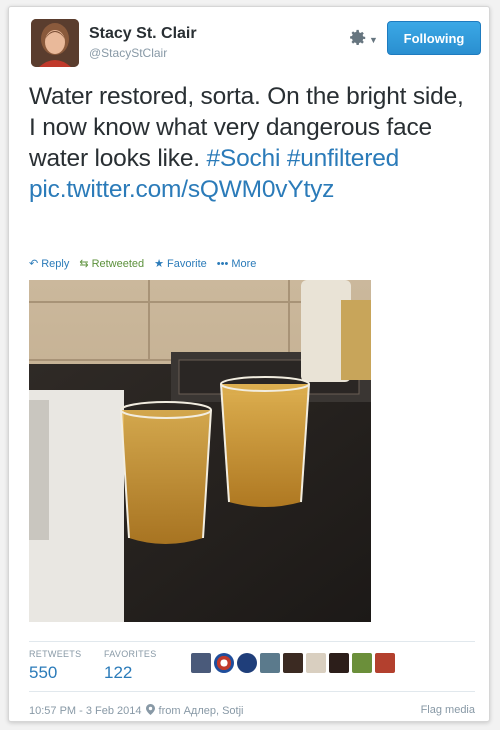  Describe the element at coordinates (222, 263) in the screenshot. I see `more-icon: •••` at that location.